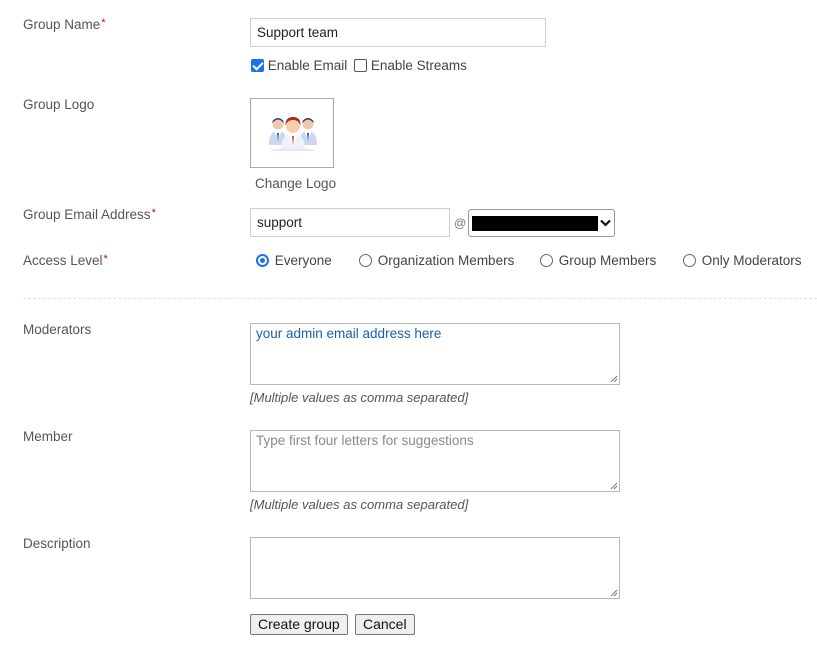 This screenshot has width=817, height=660. I want to click on access-level-label: Access Level*, so click(65, 260).